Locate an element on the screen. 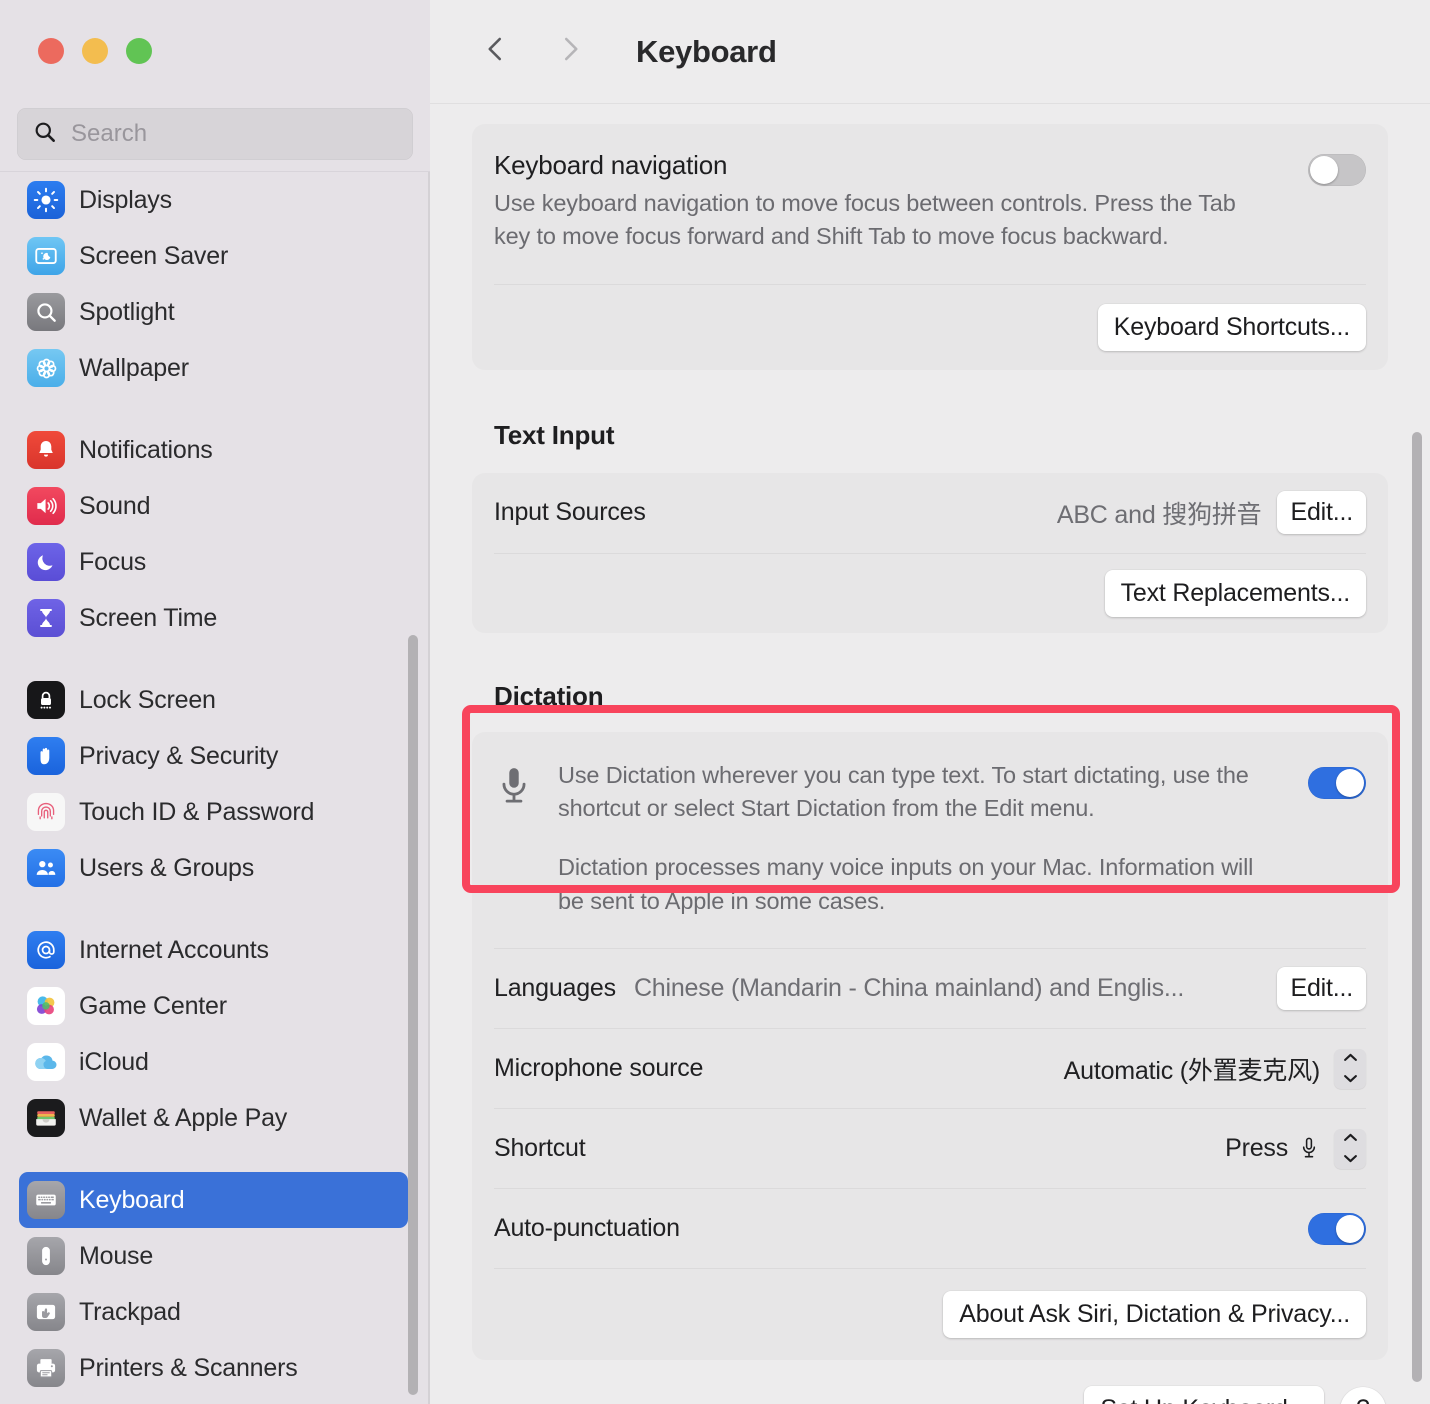 The height and width of the screenshot is (1404, 1430). sidebar-item-internet-accounts: Internet Accounts is located at coordinates (213, 950).